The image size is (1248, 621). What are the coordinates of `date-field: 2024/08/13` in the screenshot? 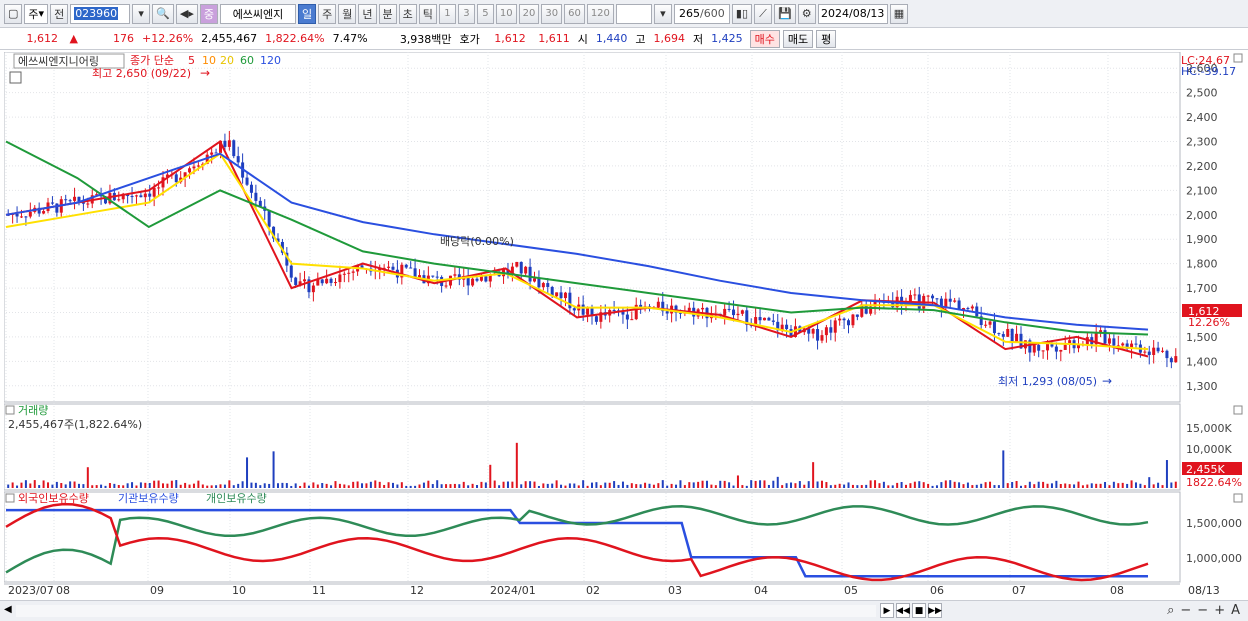 It's located at (852, 13).